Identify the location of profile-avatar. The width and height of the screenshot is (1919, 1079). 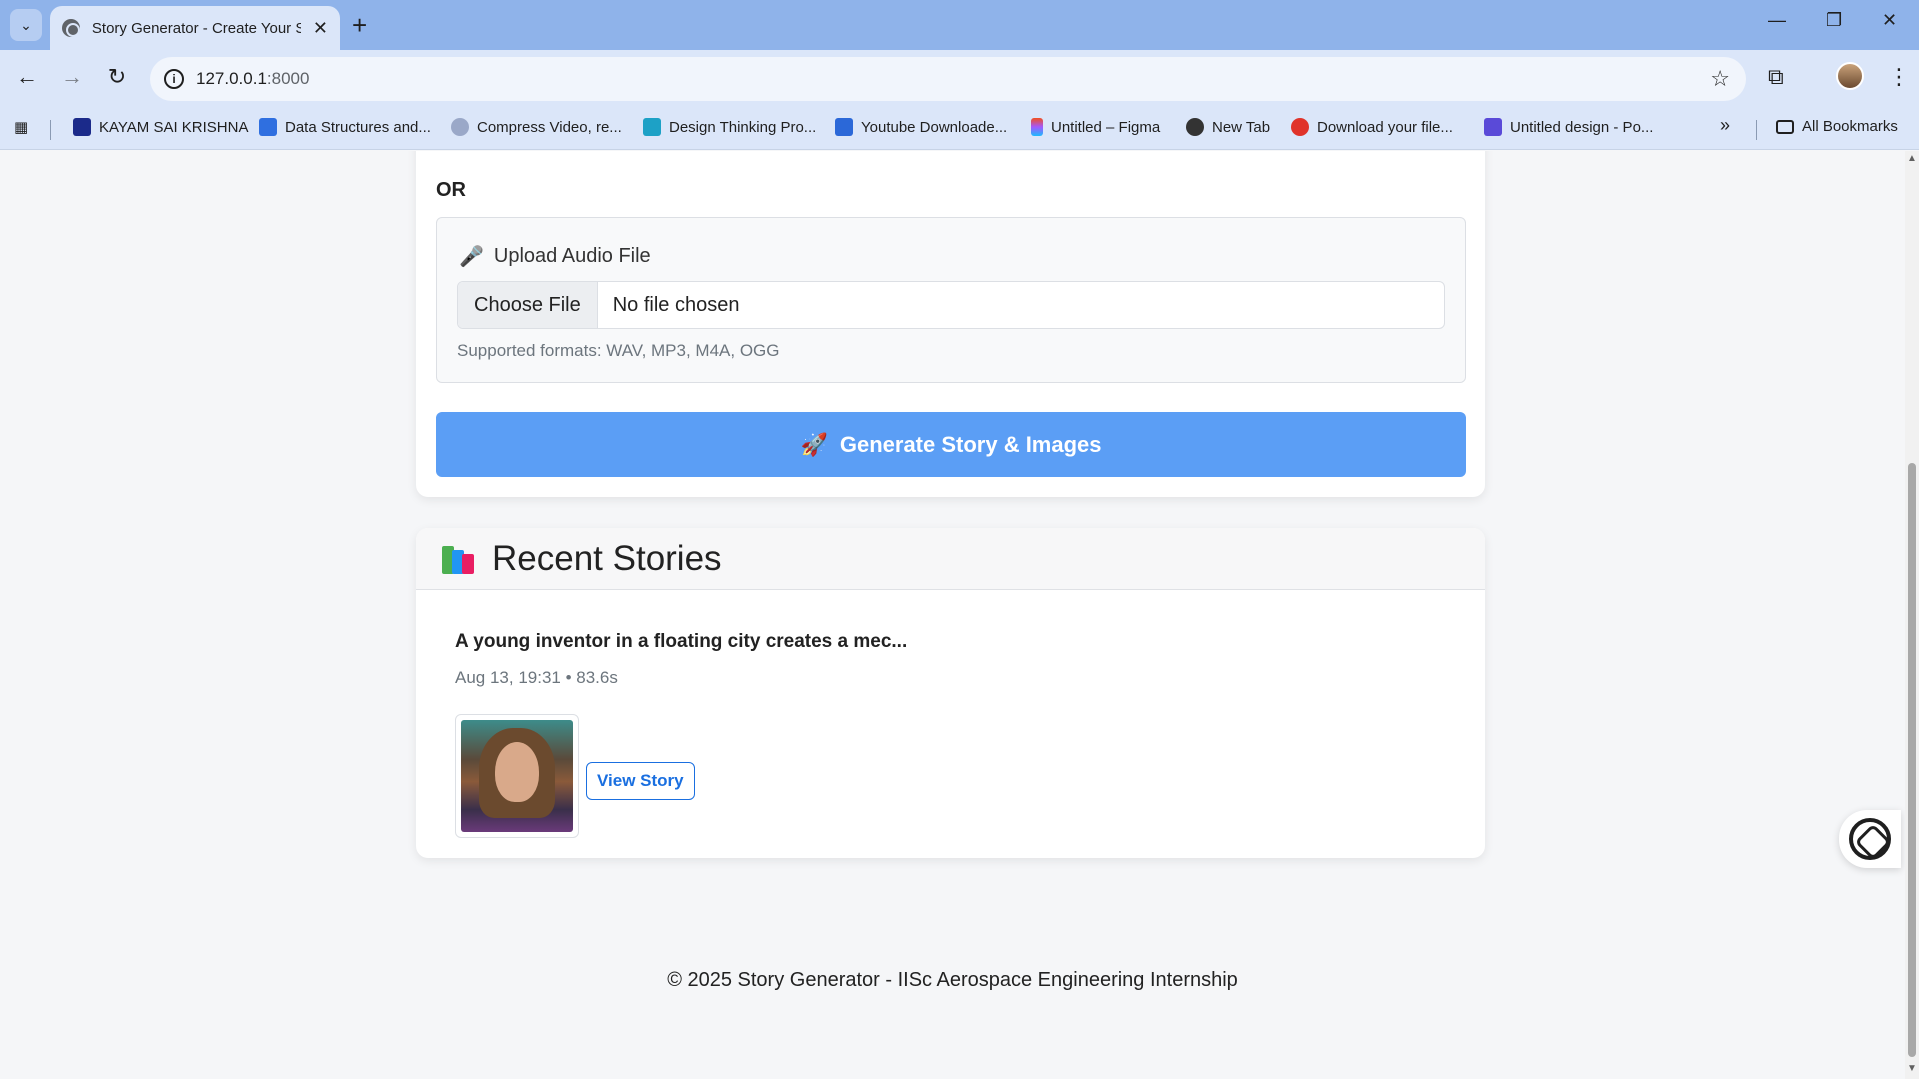
(1850, 76).